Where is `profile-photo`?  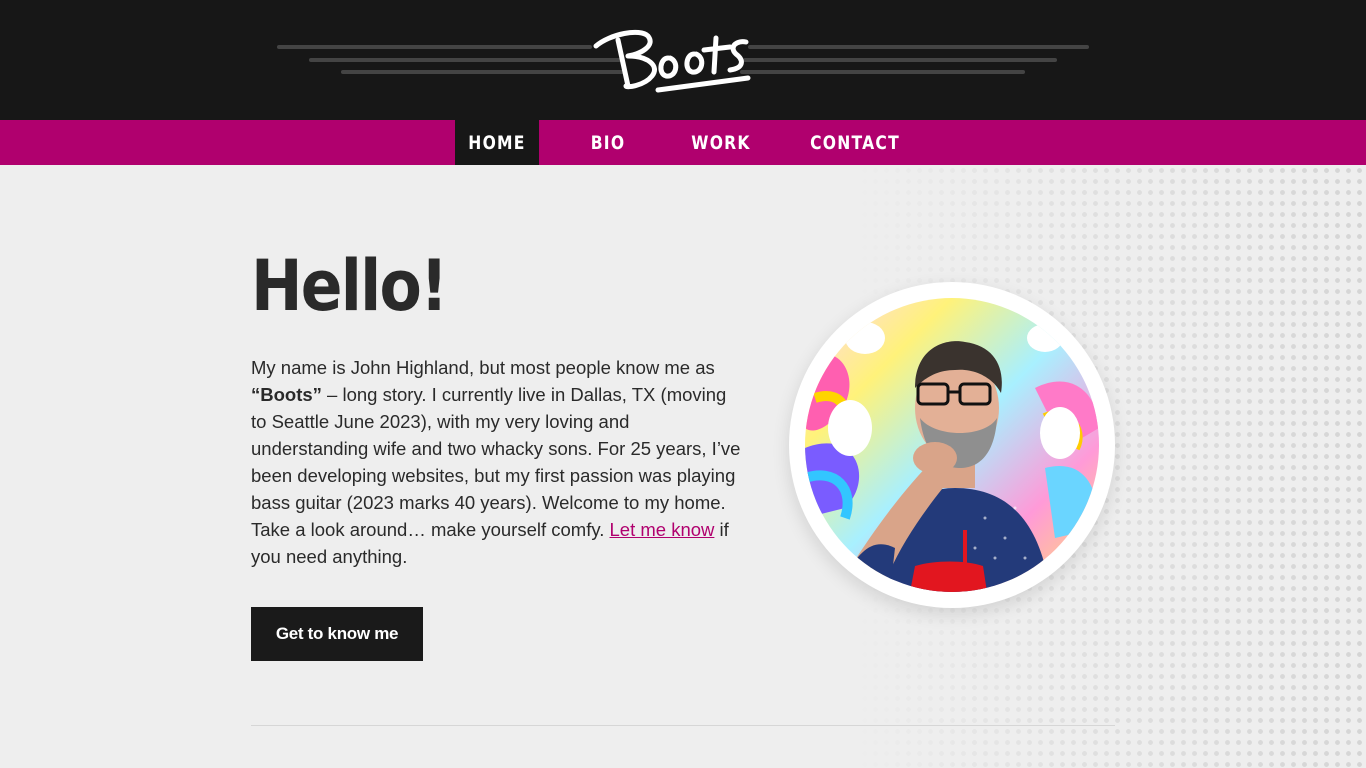 profile-photo is located at coordinates (952, 445).